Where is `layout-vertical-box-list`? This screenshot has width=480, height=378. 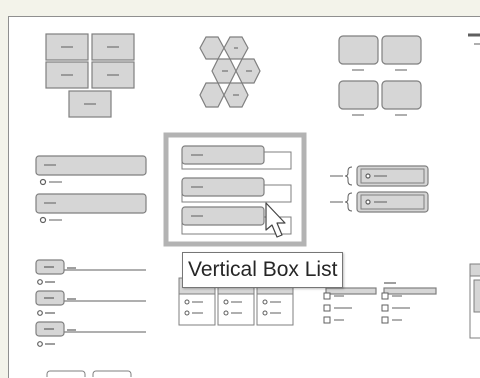
layout-vertical-box-list is located at coordinates (235, 189).